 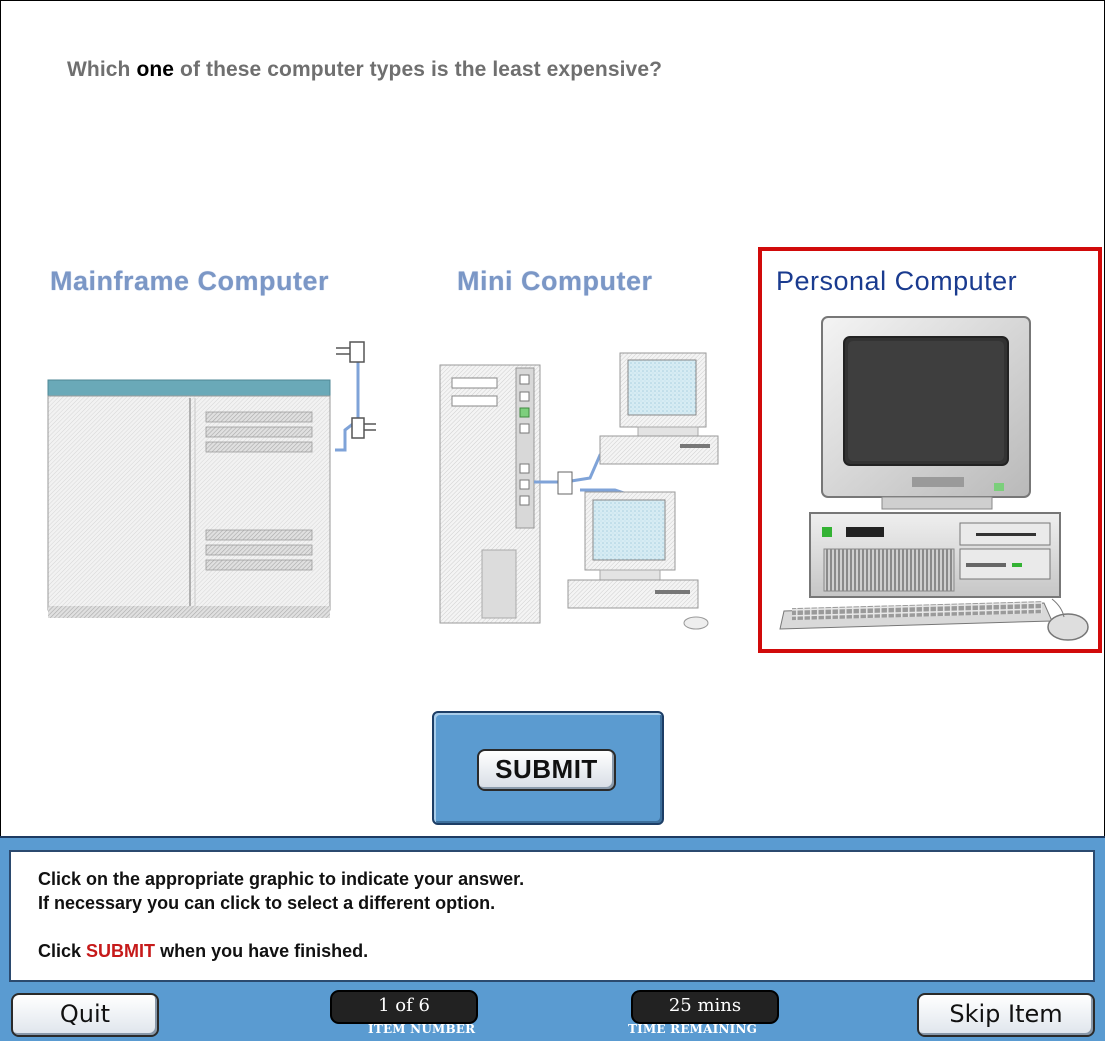 I want to click on option-personal-computer: Personal Computer, so click(x=930, y=450).